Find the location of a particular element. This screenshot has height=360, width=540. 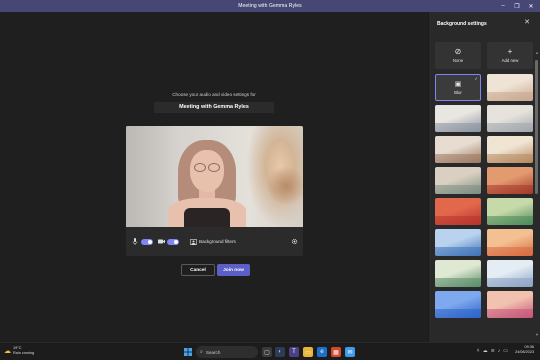

task-view-icon: ▢ is located at coordinates (267, 352).